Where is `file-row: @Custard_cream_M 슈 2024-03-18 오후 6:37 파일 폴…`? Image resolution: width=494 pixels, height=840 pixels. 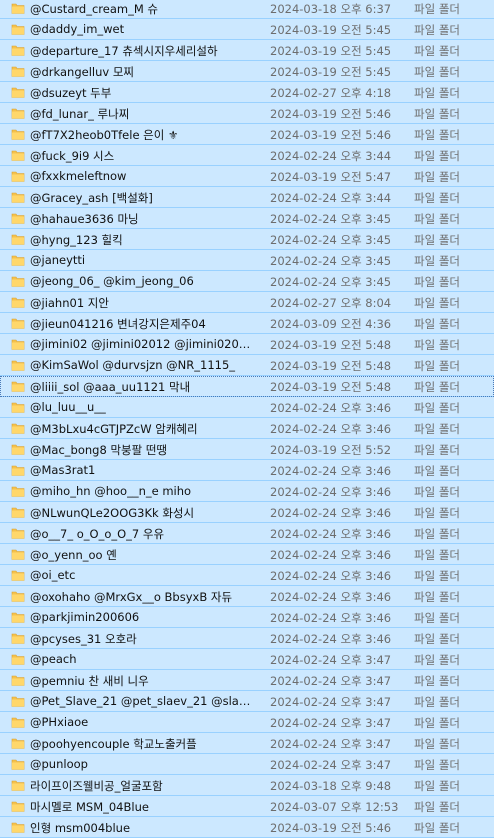
file-row: @Custard_cream_M 슈 2024-03-18 오후 6:37 파일 폴… is located at coordinates (247, 9).